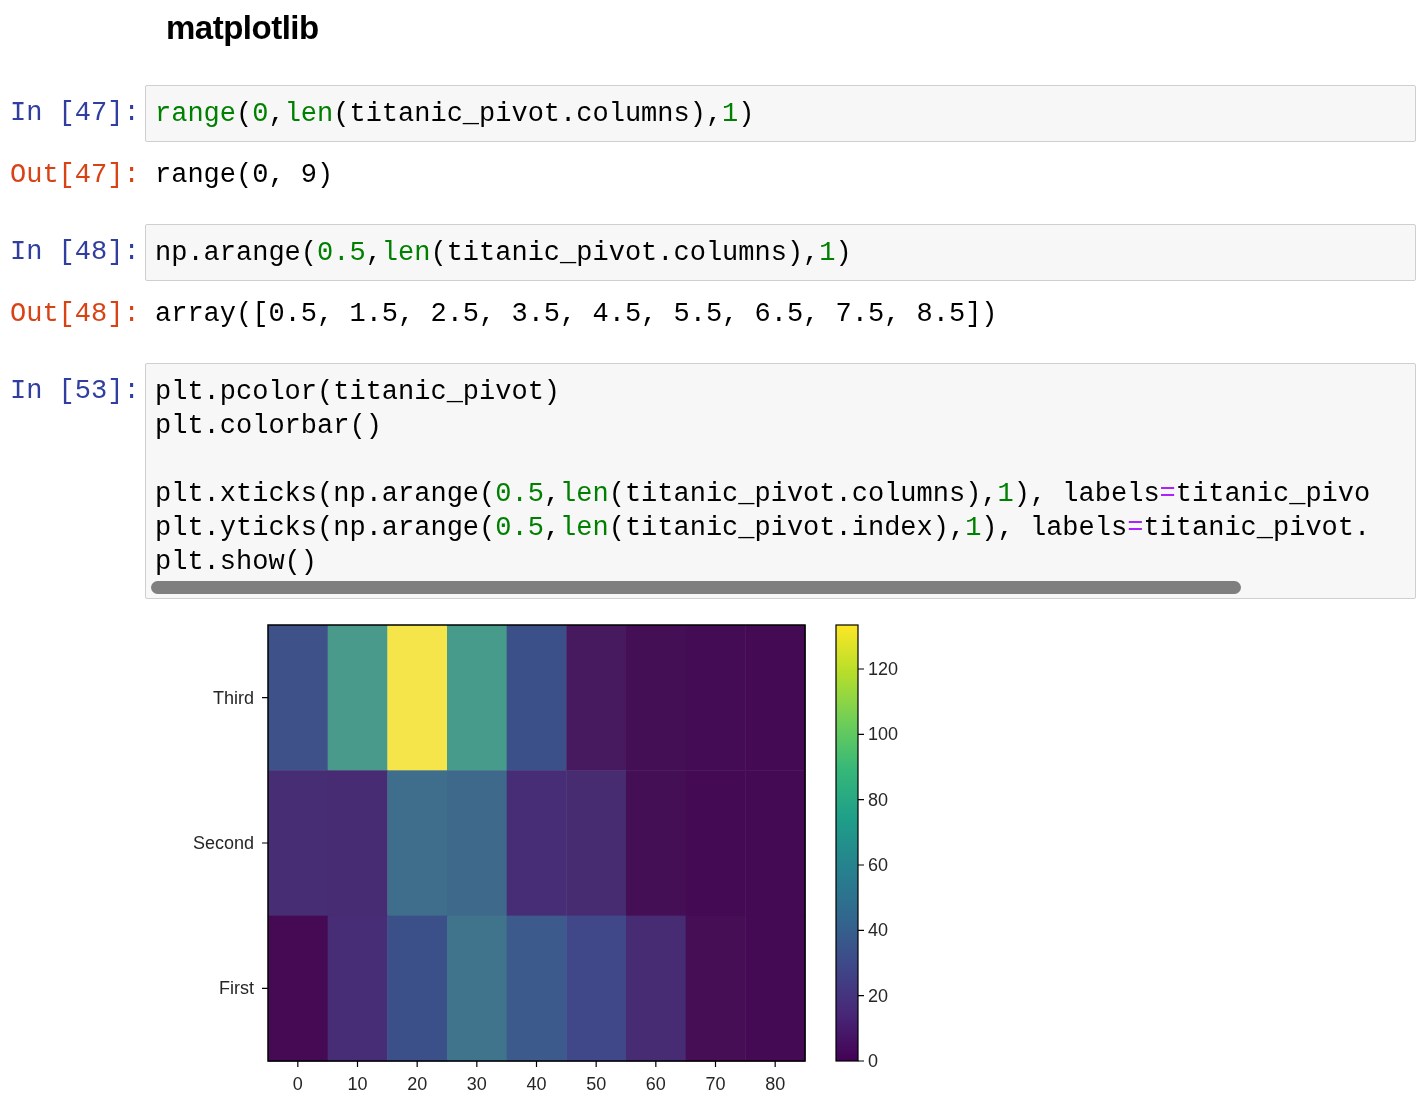 This screenshot has height=1120, width=1422. Describe the element at coordinates (763, 494) in the screenshot. I see `code-line: plt.xticks(np.arange(0.5,len(titanic_pivot.columns),1), labels=titanic_pivo` at that location.